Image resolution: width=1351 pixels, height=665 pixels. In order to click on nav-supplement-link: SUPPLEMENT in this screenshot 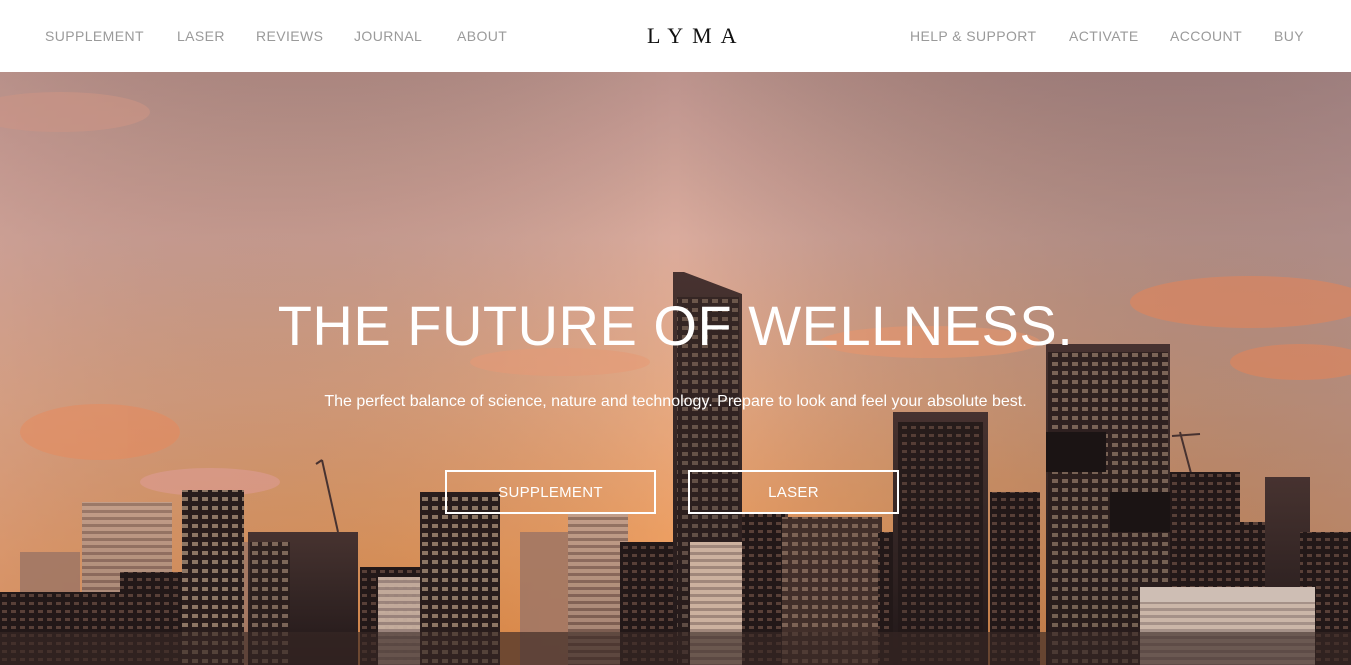, I will do `click(94, 36)`.